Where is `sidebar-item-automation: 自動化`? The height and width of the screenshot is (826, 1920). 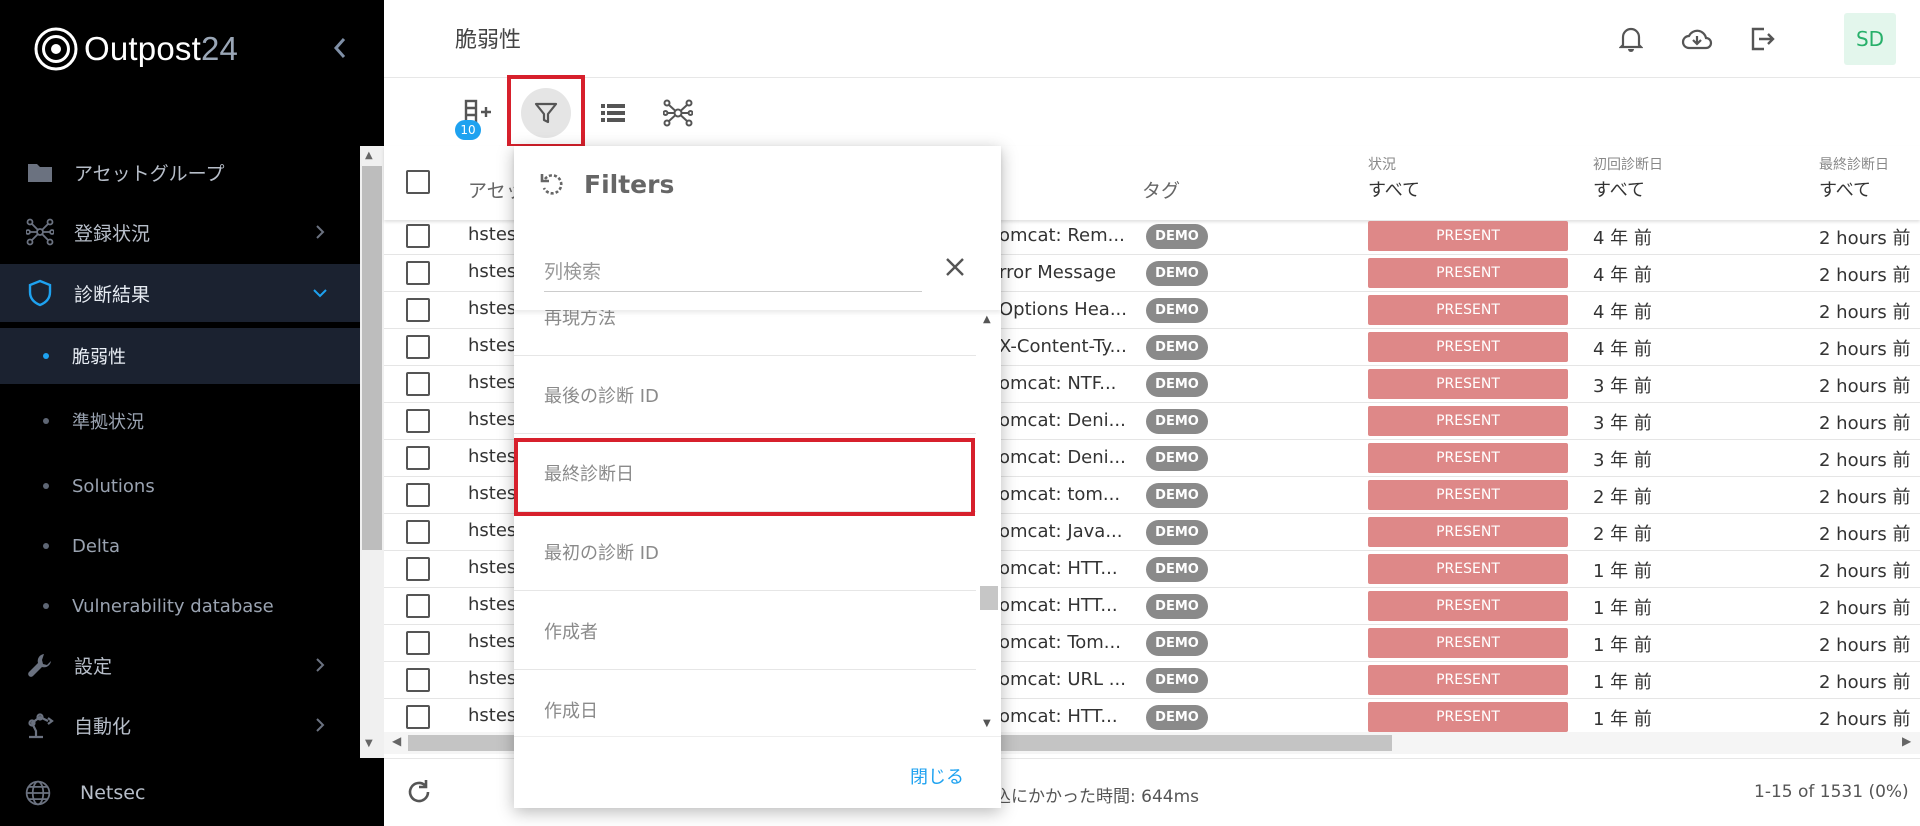 sidebar-item-automation: 自動化 is located at coordinates (192, 725).